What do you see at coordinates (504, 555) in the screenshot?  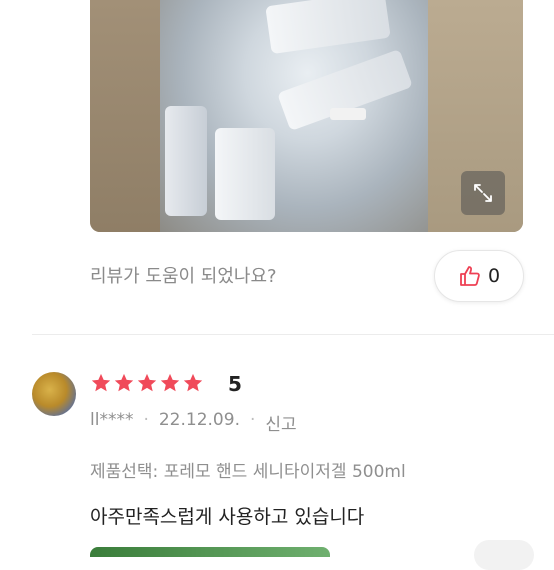 I see `next-like-button` at bounding box center [504, 555].